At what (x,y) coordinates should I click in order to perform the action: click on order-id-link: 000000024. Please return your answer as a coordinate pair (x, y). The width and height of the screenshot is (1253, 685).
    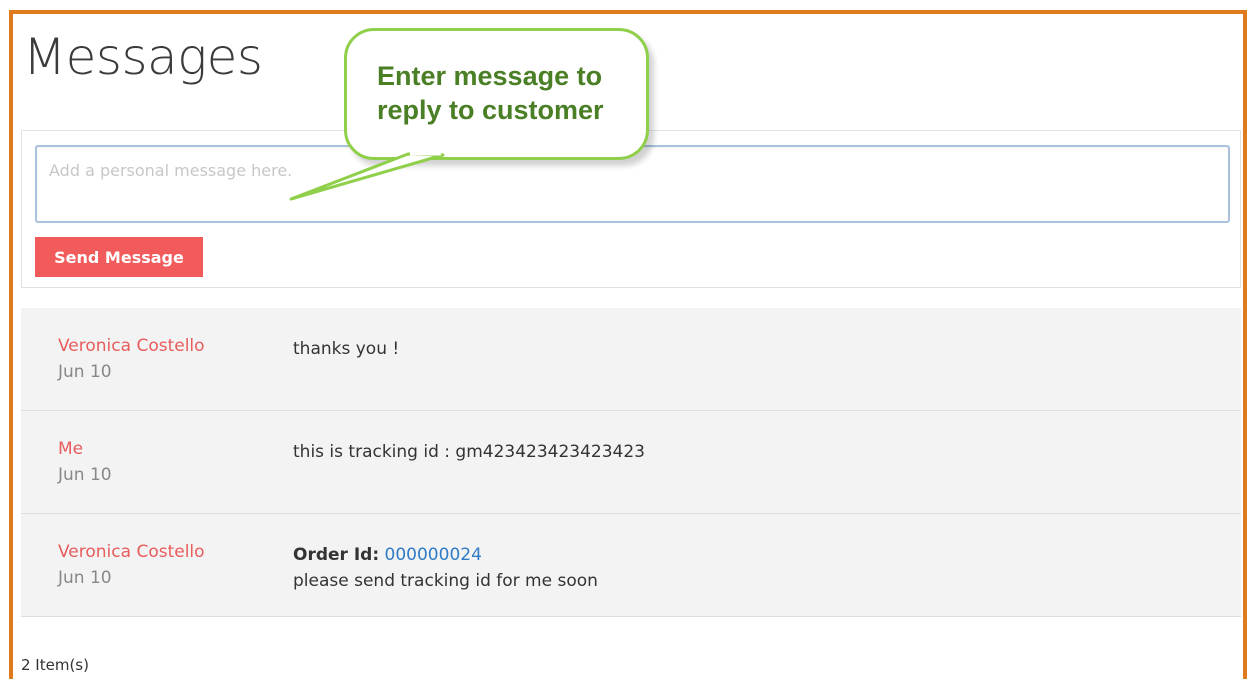
    Looking at the image, I should click on (433, 555).